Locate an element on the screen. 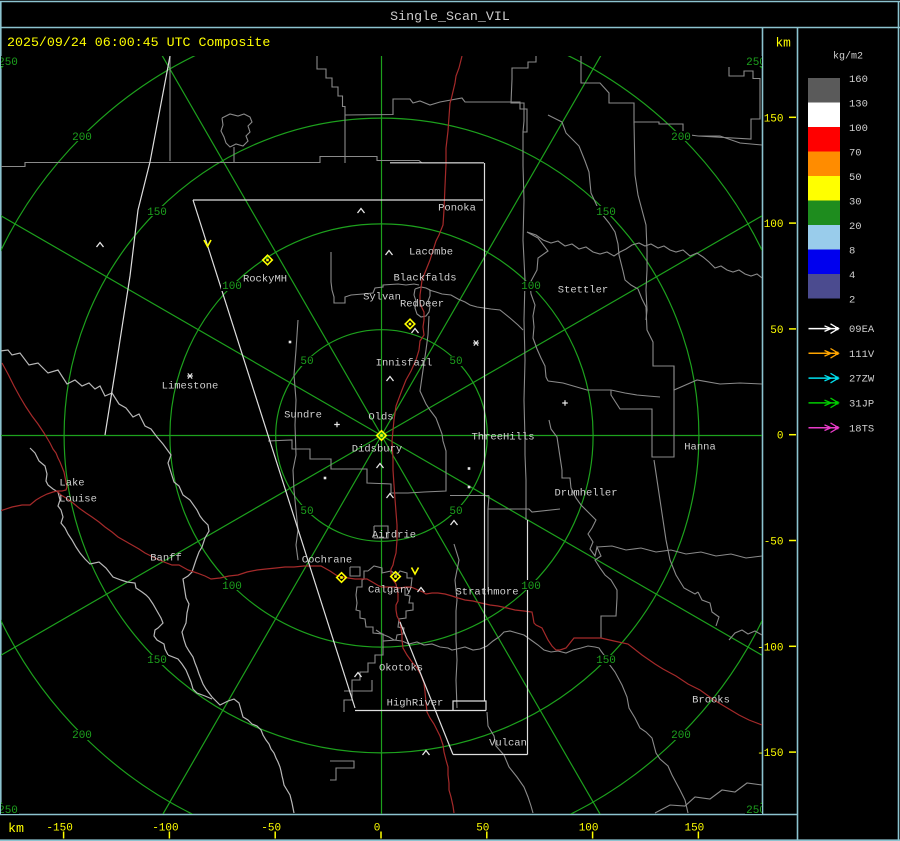  svg-text: 20 is located at coordinates (855, 227).